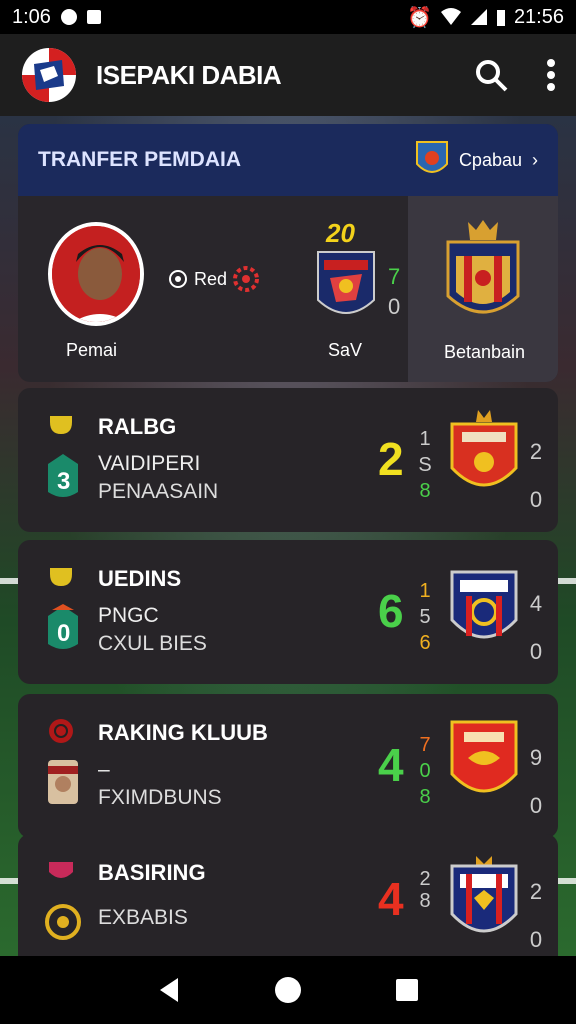 Image resolution: width=576 pixels, height=1024 pixels. I want to click on mid-label: SaV, so click(345, 350).